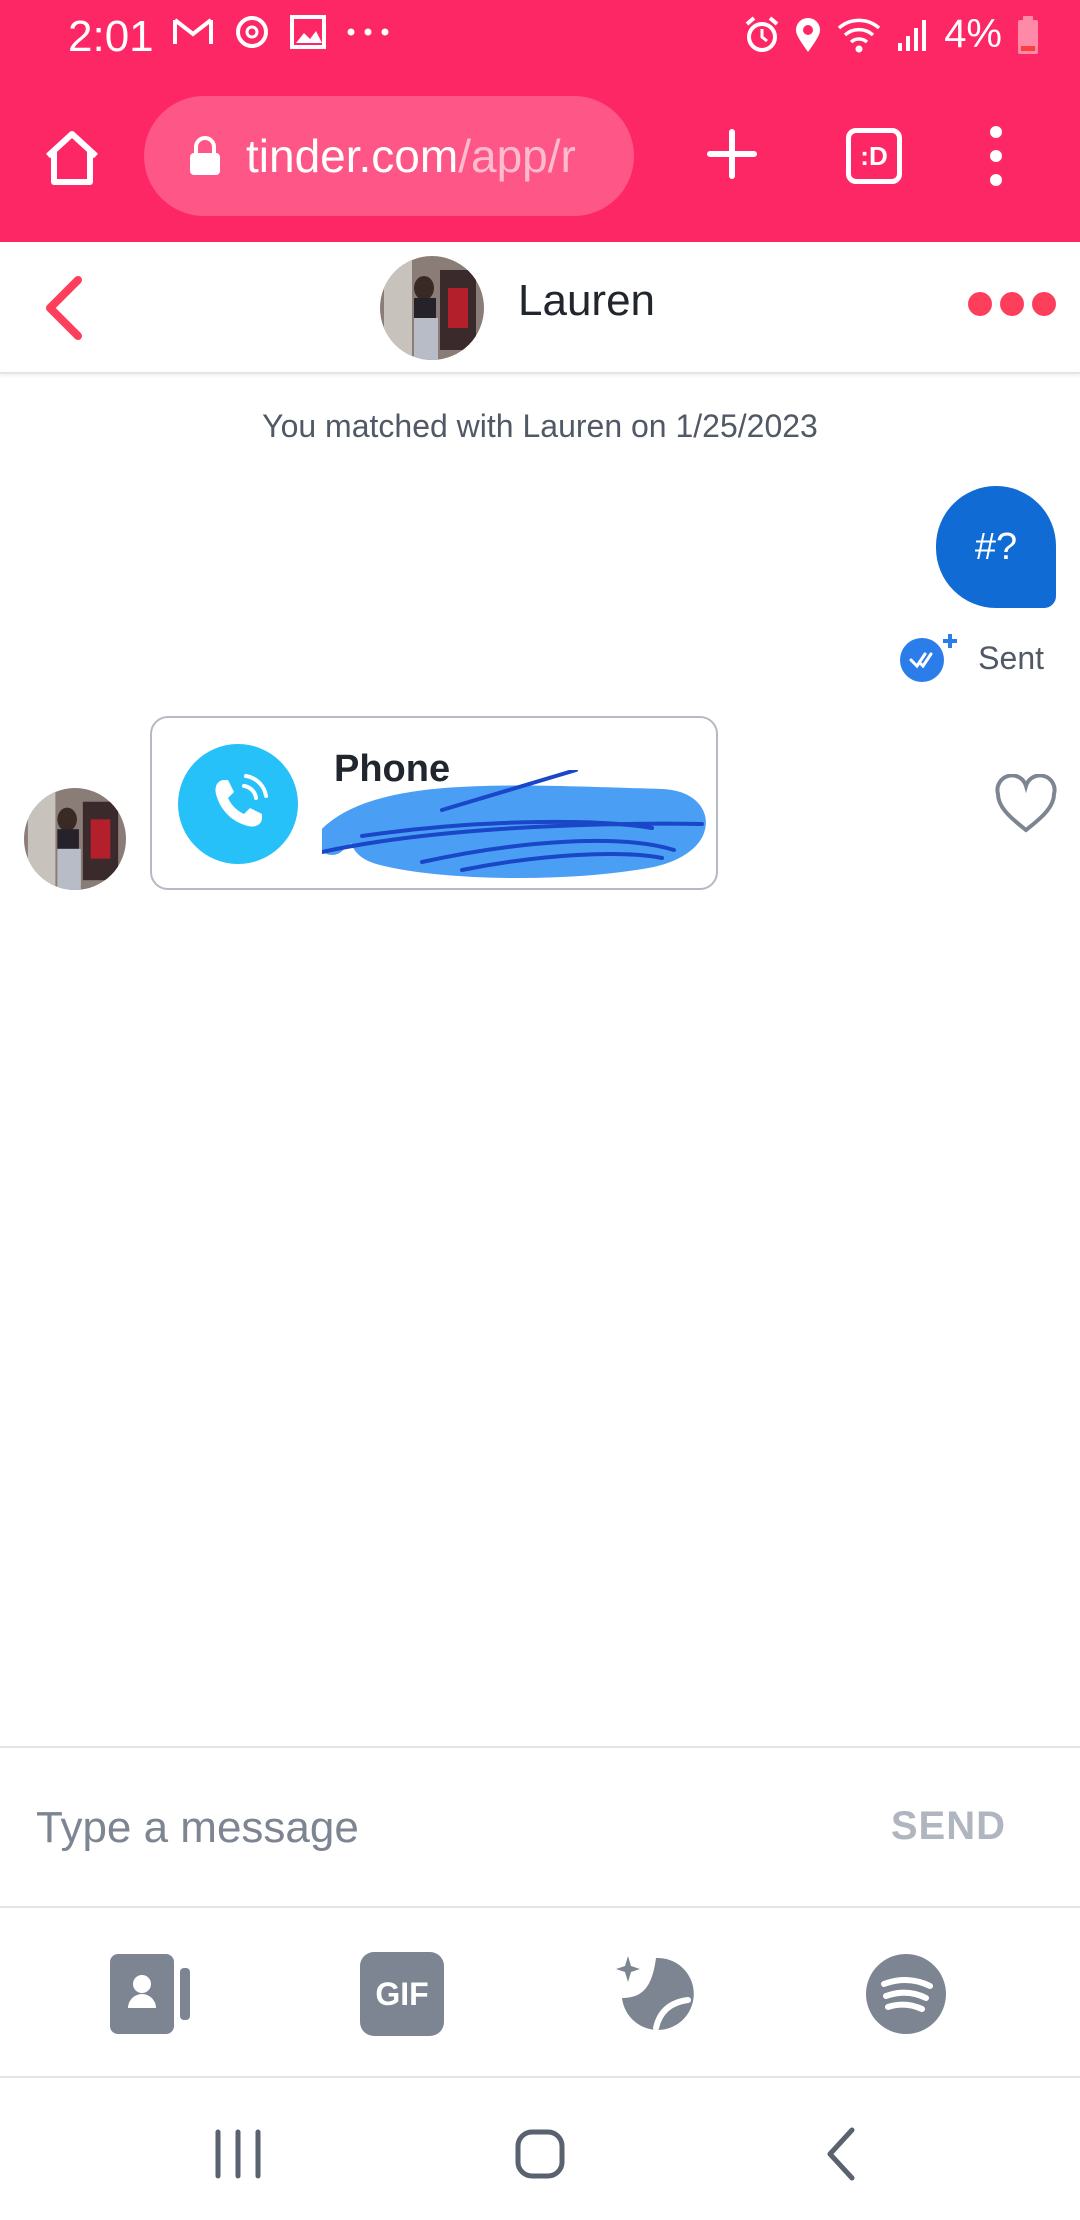  What do you see at coordinates (996, 156) in the screenshot?
I see `browser-menu-icon` at bounding box center [996, 156].